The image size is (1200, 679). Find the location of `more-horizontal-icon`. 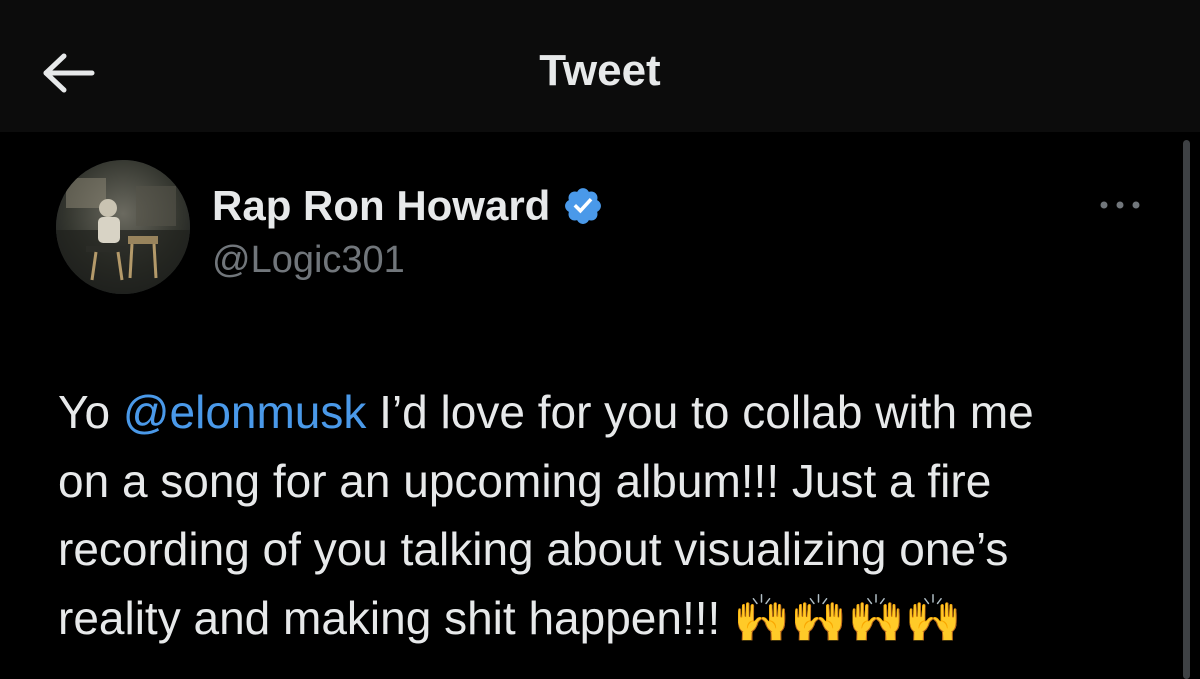

more-horizontal-icon is located at coordinates (1120, 205).